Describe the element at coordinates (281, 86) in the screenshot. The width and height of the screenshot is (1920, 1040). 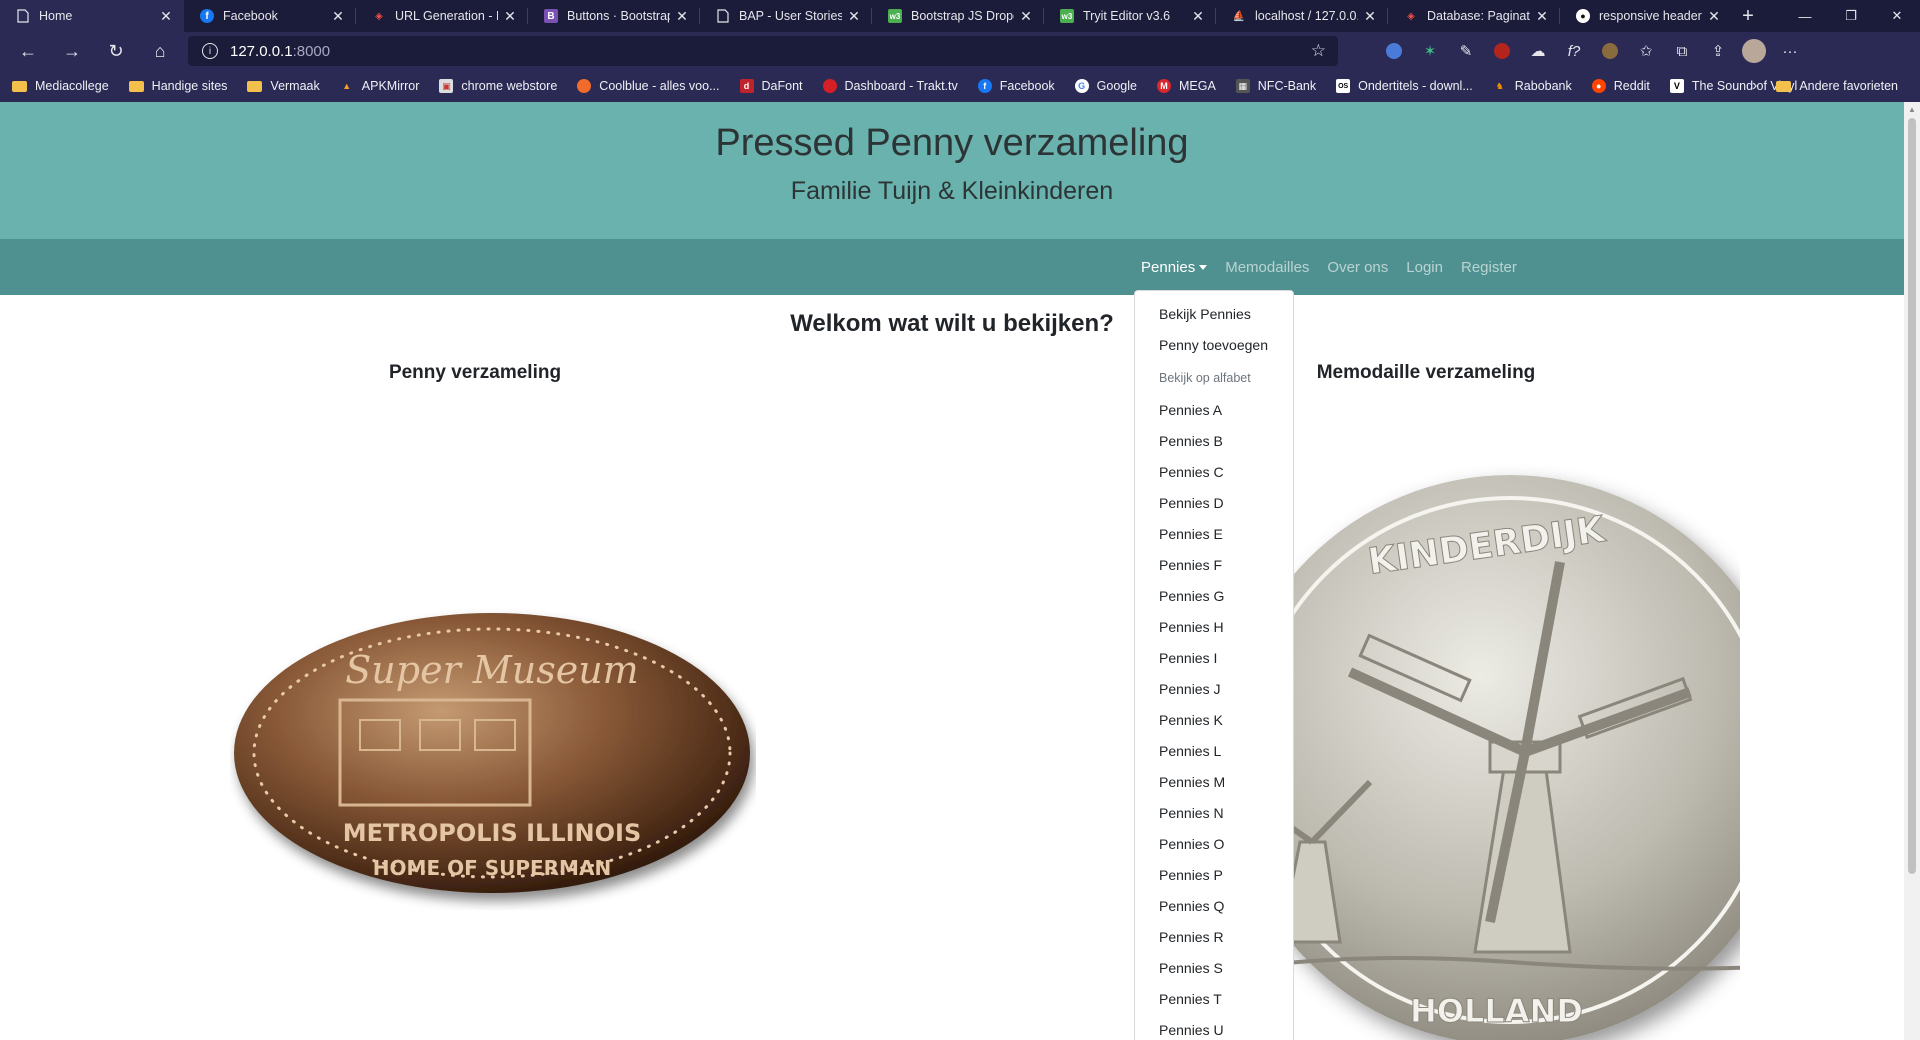
I see `bookmark-vermaak: Vermaak` at that location.